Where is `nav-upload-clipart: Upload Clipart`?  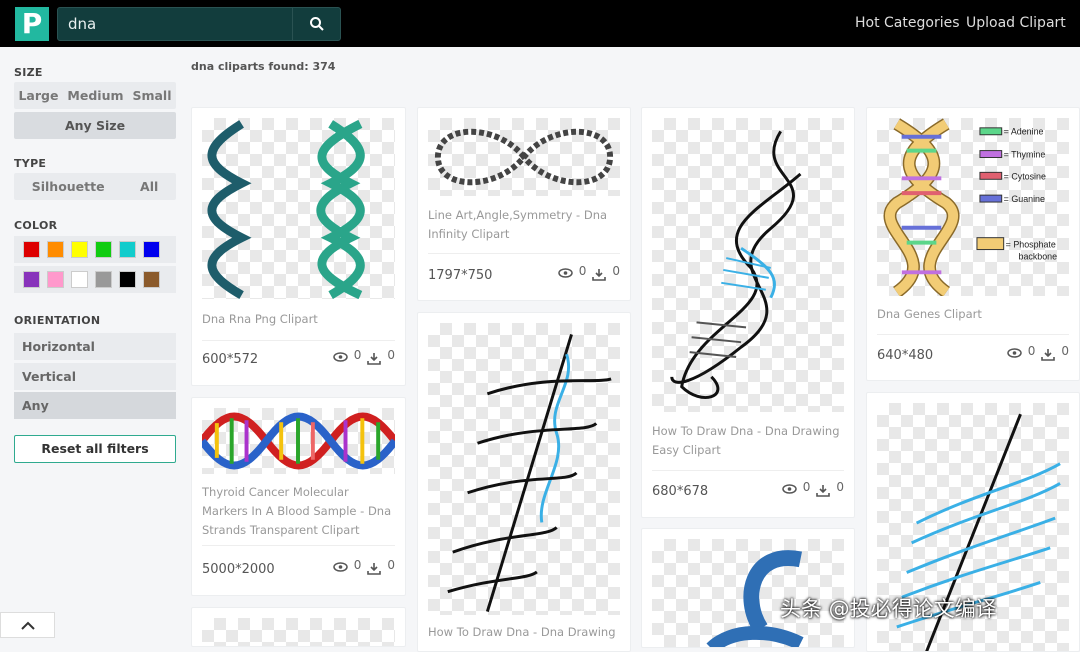 nav-upload-clipart: Upload Clipart is located at coordinates (1016, 23).